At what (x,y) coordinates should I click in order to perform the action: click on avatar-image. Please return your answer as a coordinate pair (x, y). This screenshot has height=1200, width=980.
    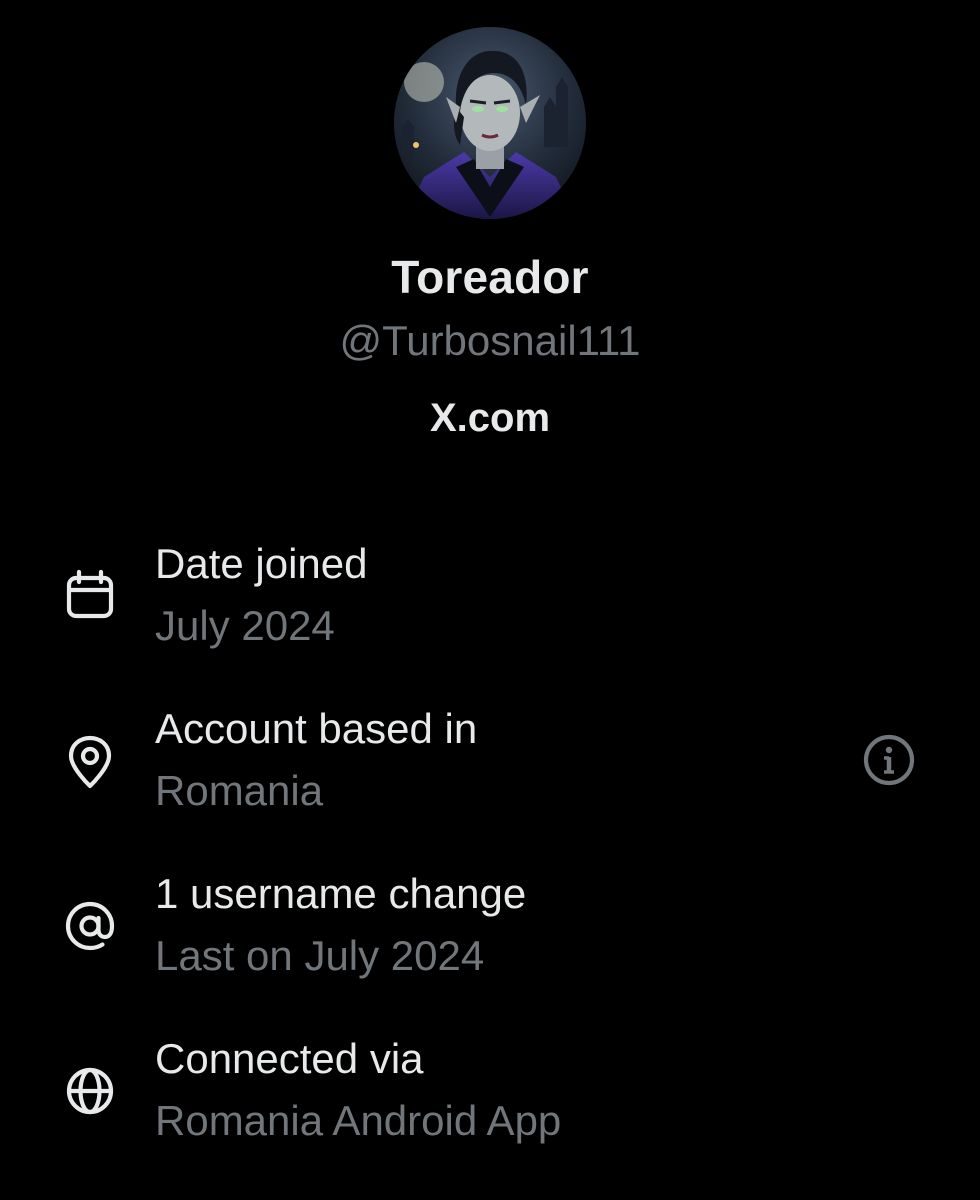
    Looking at the image, I should click on (490, 123).